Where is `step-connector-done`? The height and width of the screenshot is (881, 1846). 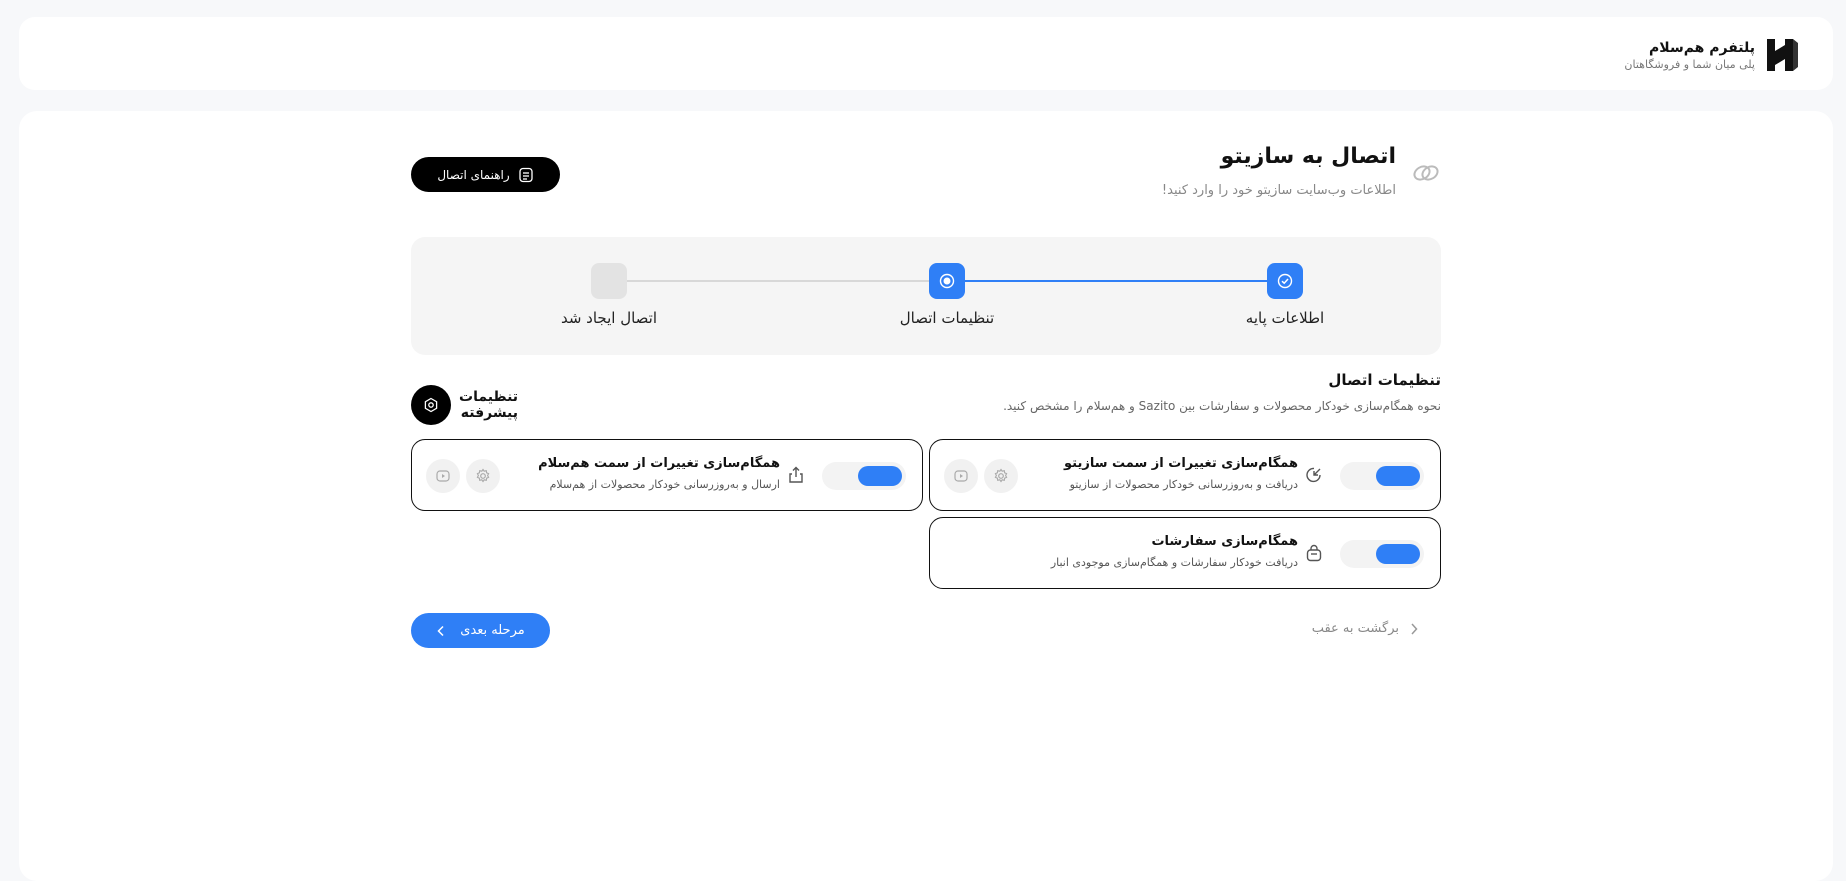 step-connector-done is located at coordinates (1110, 281).